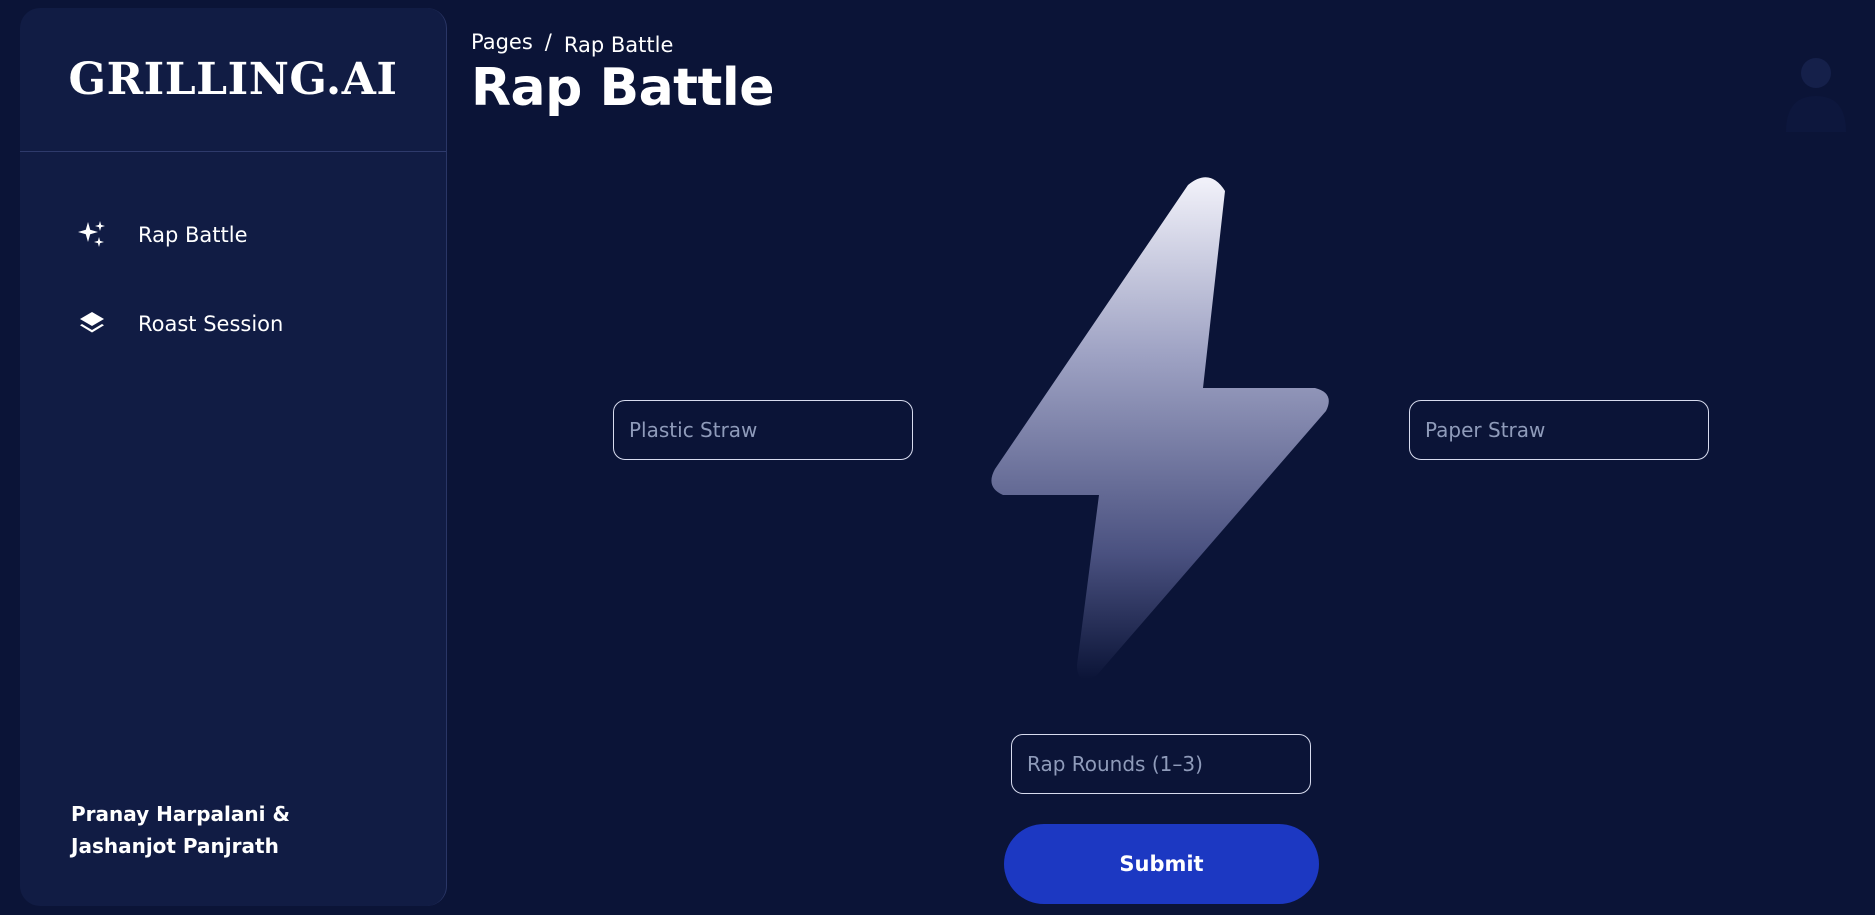 The image size is (1875, 915). I want to click on layers-icon, so click(92, 324).